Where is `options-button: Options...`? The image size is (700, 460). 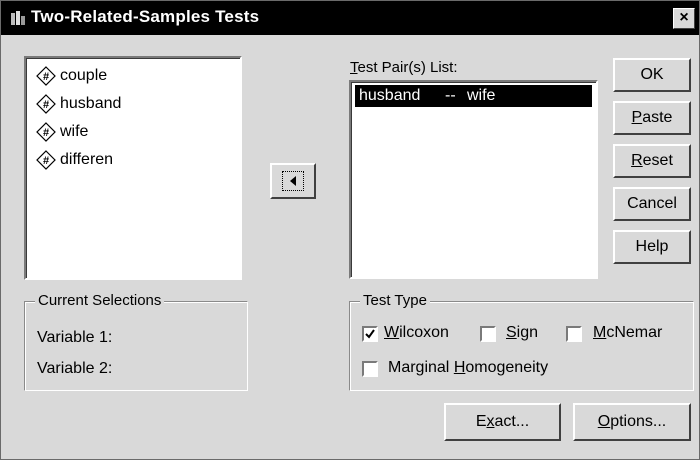 options-button: Options... is located at coordinates (632, 422).